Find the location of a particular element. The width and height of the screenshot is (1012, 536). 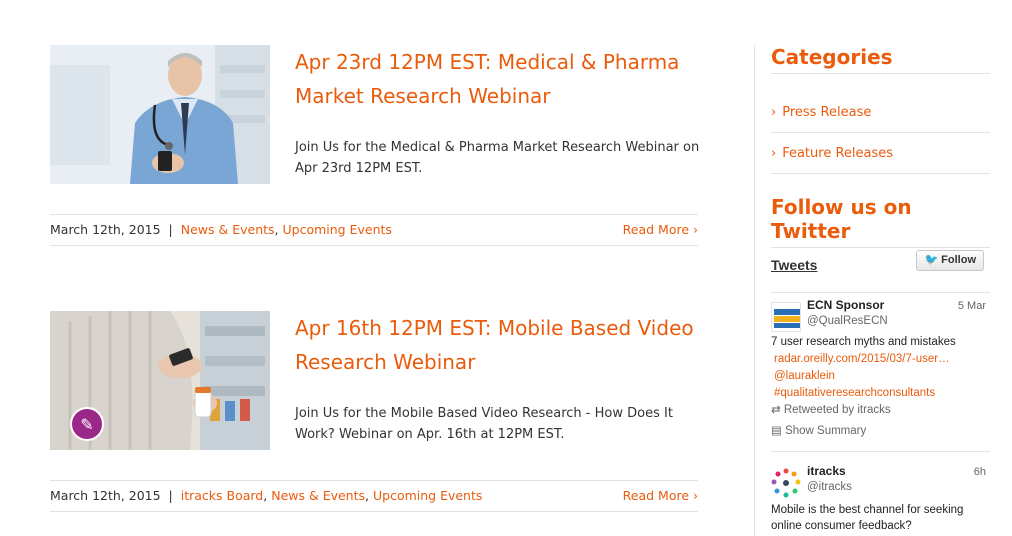

show-summary-label: Show Summary is located at coordinates (826, 431).